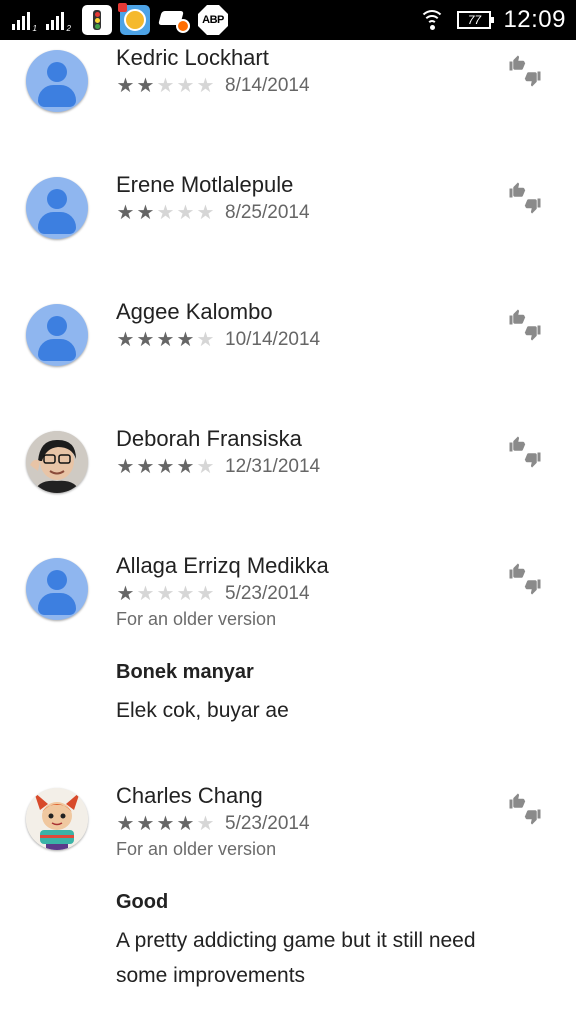 This screenshot has width=576, height=1024. What do you see at coordinates (288, 20) in the screenshot?
I see `status-bar: 1 2 ABP 77 12:09` at bounding box center [288, 20].